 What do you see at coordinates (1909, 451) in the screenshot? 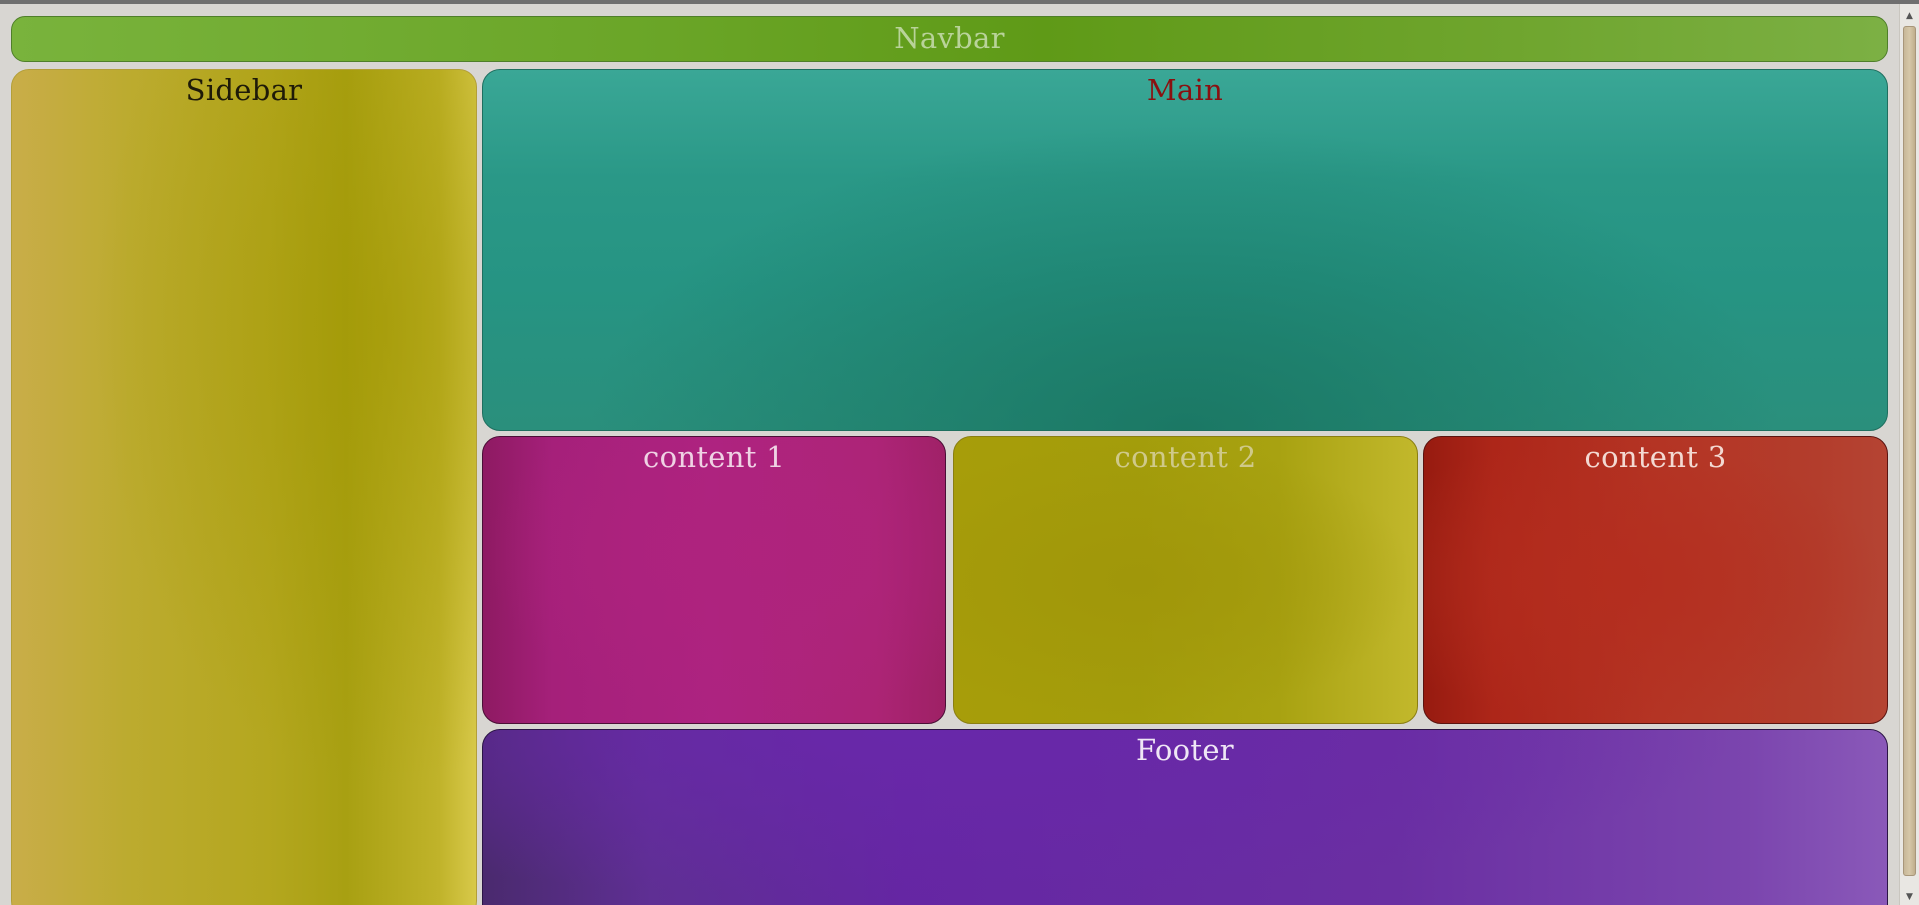
I see `scrollbar-thumb` at bounding box center [1909, 451].